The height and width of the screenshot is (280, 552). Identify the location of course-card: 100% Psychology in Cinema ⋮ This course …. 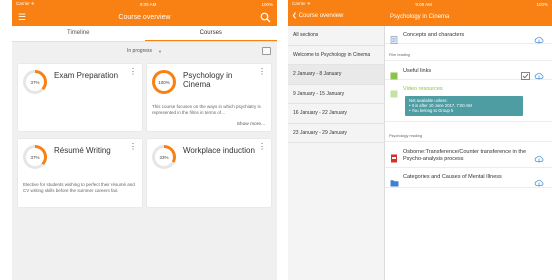
(209, 97).